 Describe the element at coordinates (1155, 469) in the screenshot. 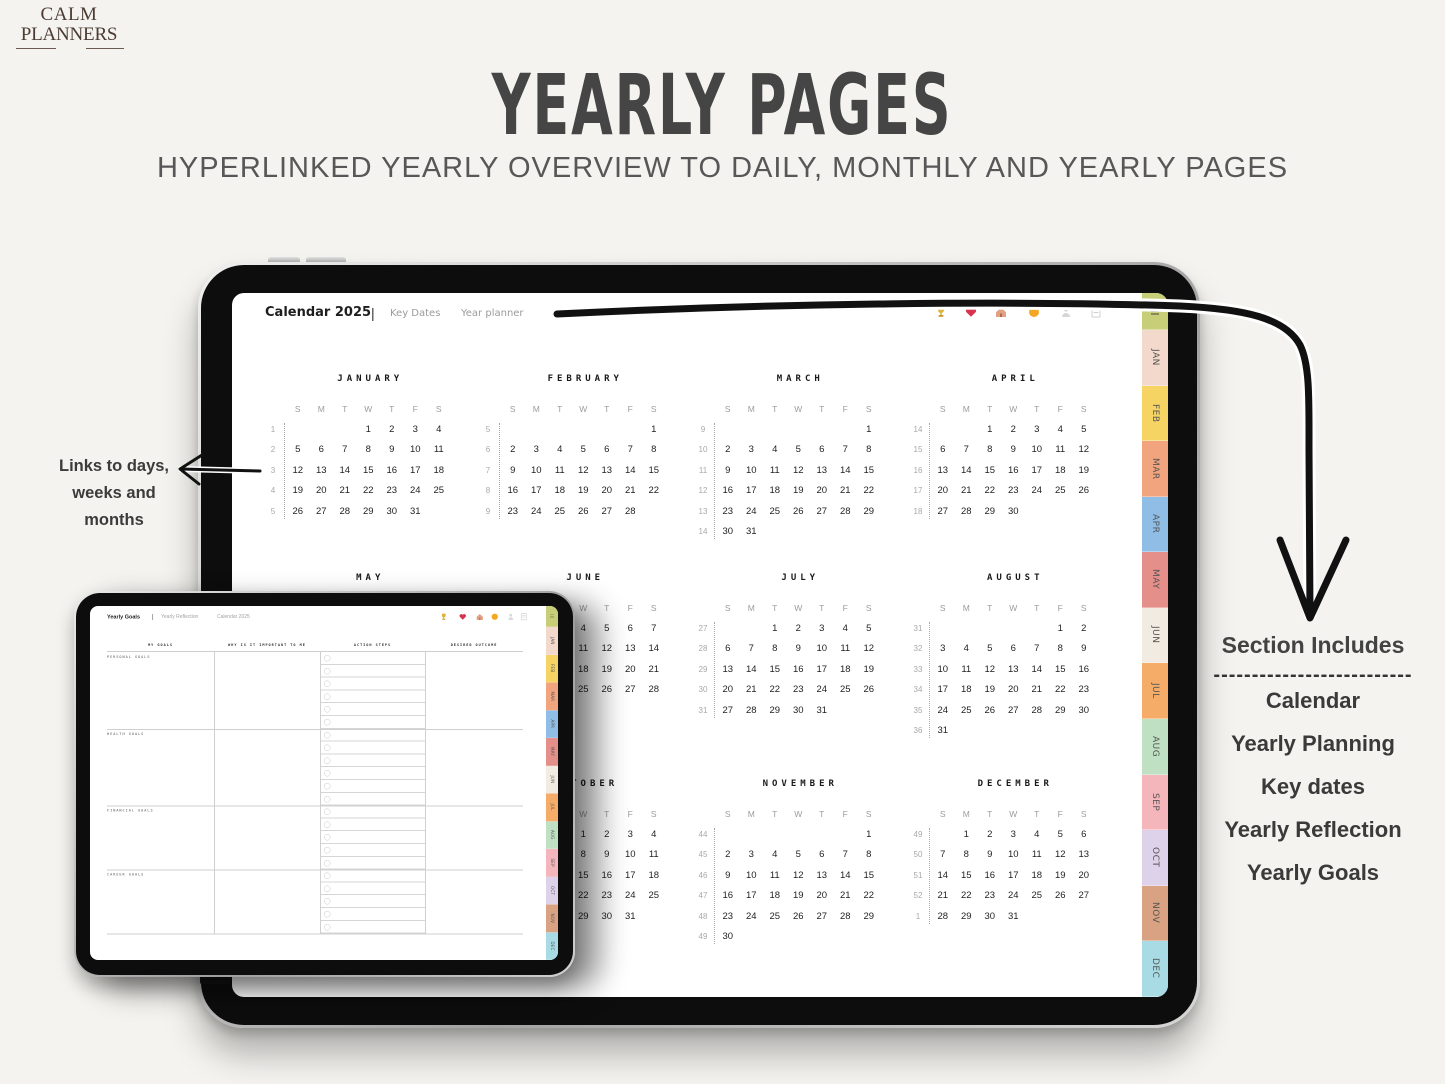

I see `month-tab-mar: MAR` at that location.